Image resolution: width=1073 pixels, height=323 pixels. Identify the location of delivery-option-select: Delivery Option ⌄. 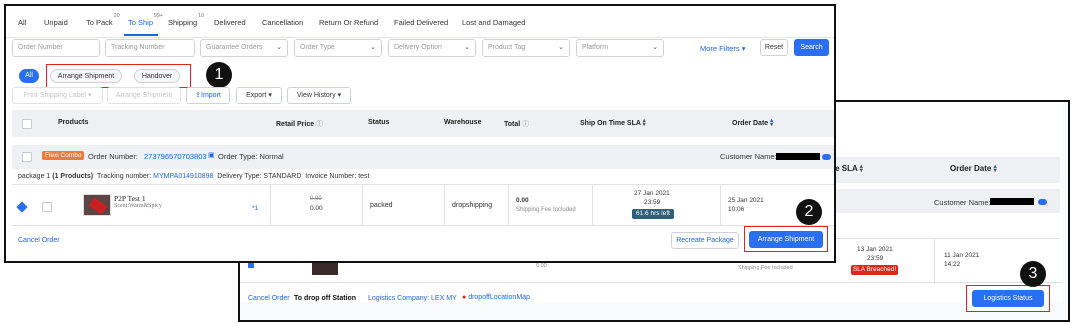
(432, 48).